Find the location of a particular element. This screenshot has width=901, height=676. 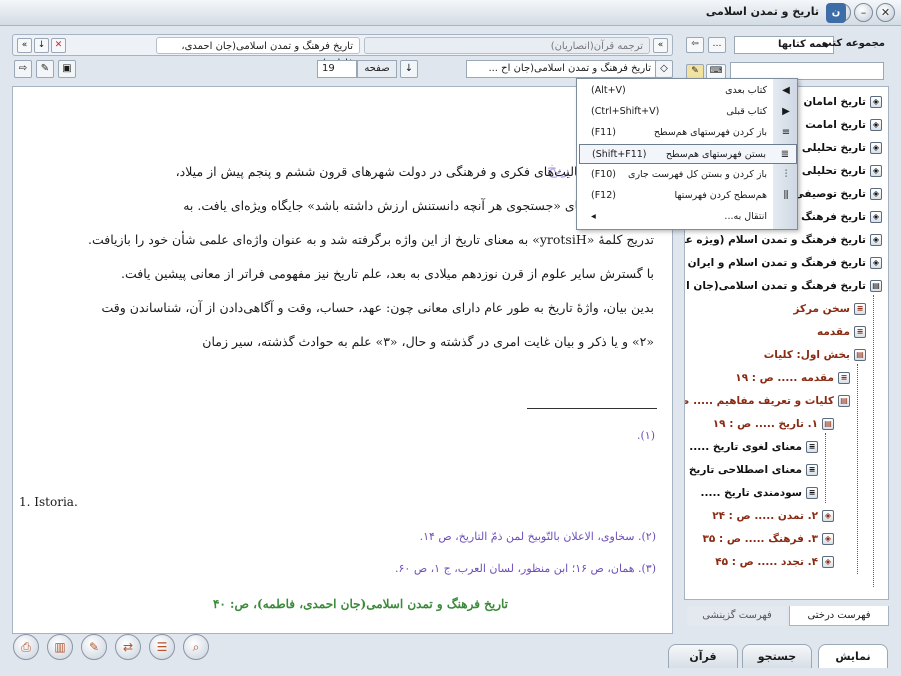

tree-node: ◈تاریخ امامان is located at coordinates (842, 102).